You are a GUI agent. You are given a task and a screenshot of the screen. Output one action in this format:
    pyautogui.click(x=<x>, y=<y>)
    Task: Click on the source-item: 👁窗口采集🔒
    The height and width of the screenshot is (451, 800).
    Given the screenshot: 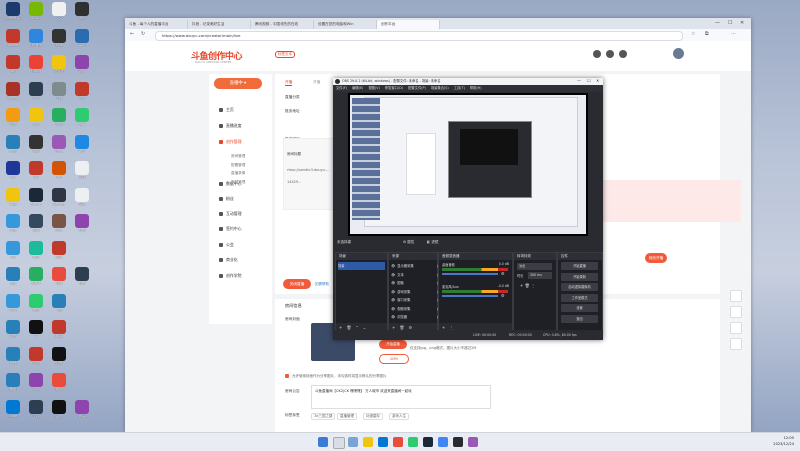 What is the action you would take?
    pyautogui.click(x=416, y=300)
    